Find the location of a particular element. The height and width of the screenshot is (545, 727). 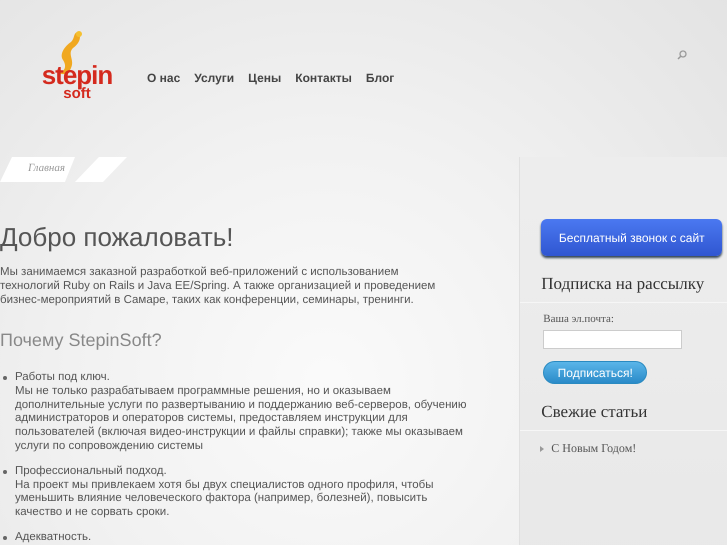

nav-link: Блог is located at coordinates (380, 78).